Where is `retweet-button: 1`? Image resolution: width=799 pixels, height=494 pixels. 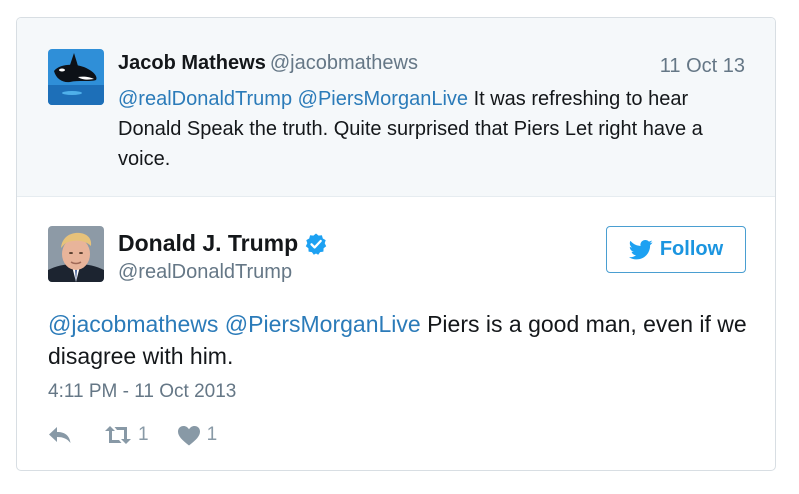 retweet-button: 1 is located at coordinates (126, 435).